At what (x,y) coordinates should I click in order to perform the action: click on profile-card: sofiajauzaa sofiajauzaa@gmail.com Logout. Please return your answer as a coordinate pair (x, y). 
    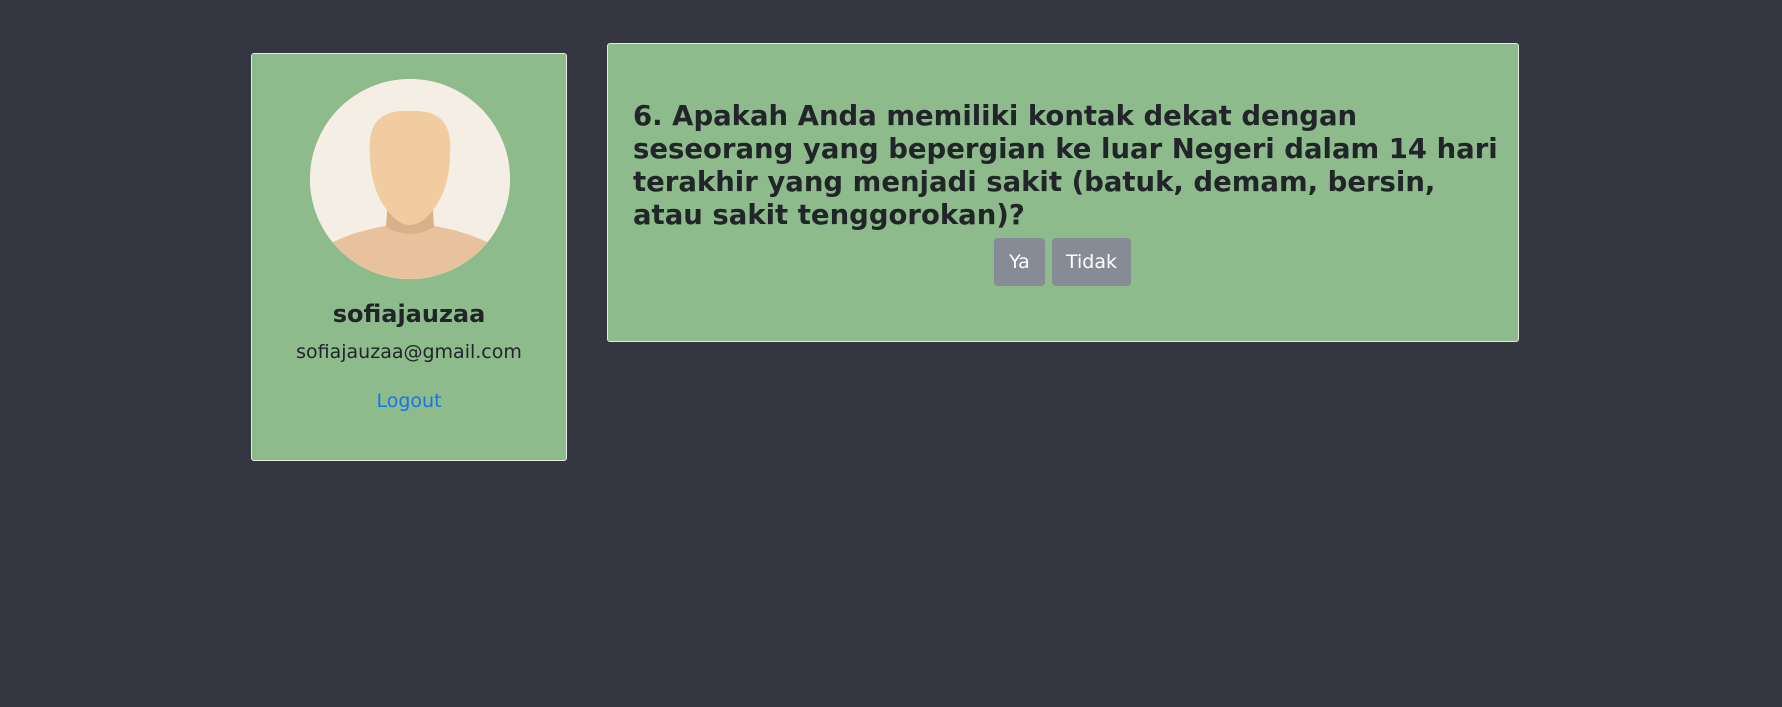
    Looking at the image, I should click on (409, 257).